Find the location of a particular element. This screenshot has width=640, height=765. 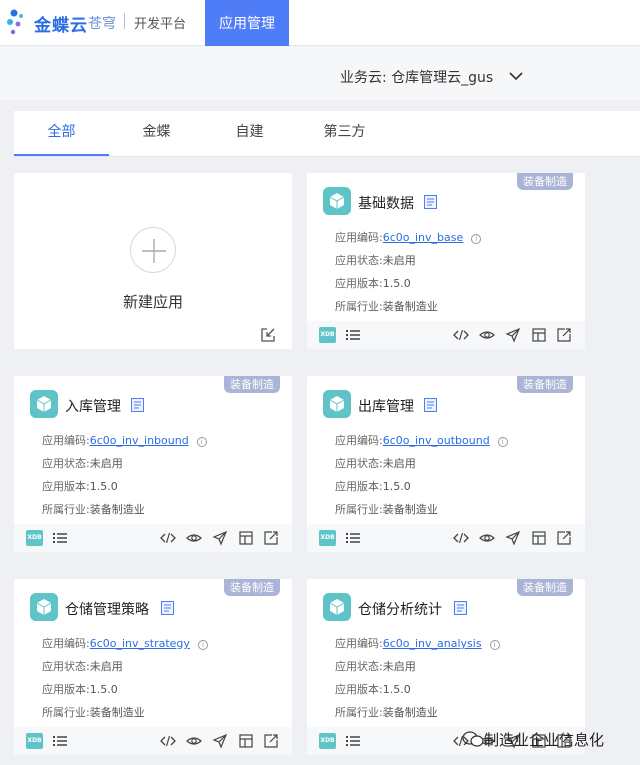

tab-kingdee: 金蝶 is located at coordinates (156, 134).